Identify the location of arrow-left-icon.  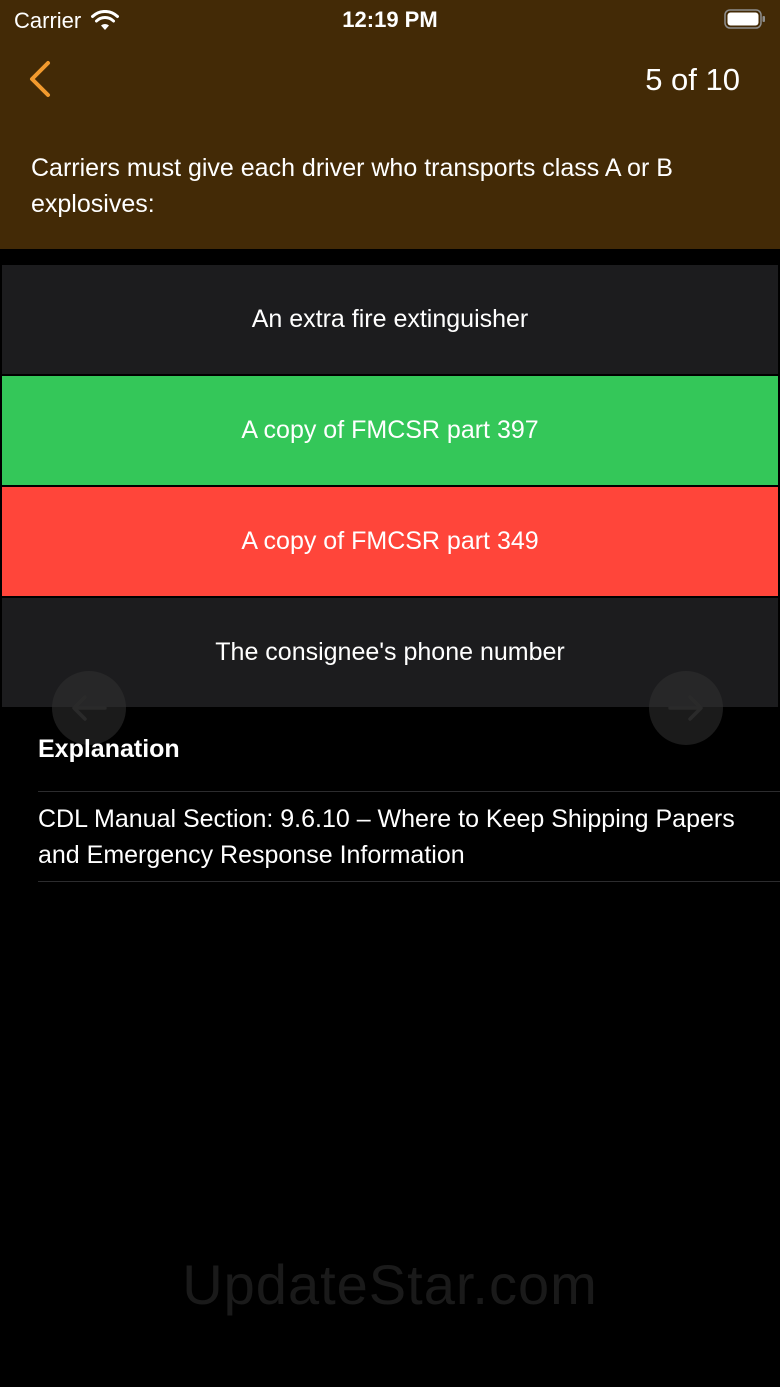
(89, 708).